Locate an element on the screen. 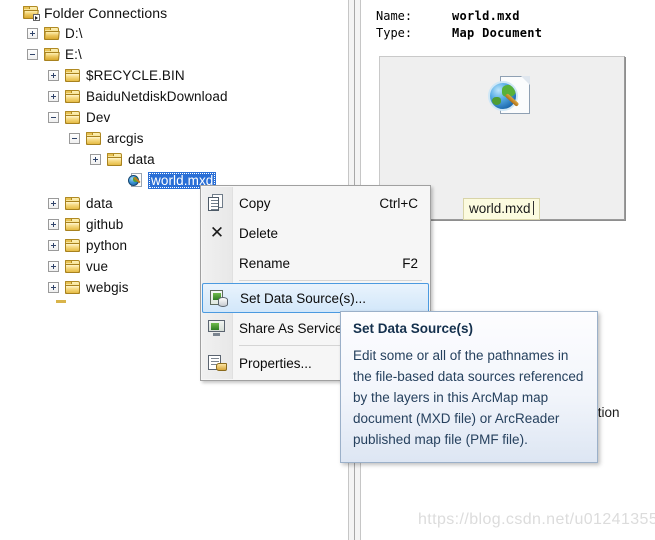 The image size is (655, 540). share-service-icon is located at coordinates (217, 328).